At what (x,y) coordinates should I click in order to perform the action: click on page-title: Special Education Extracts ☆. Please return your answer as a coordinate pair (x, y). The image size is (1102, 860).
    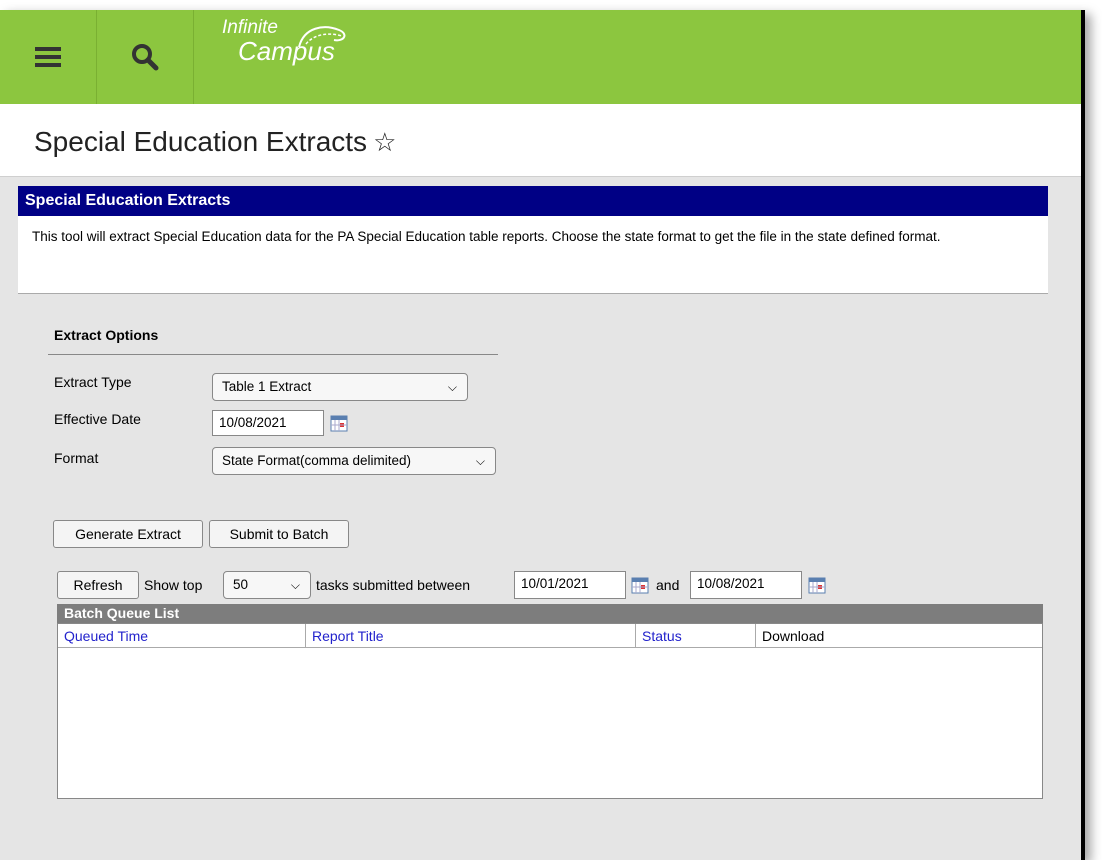
    Looking at the image, I should click on (215, 142).